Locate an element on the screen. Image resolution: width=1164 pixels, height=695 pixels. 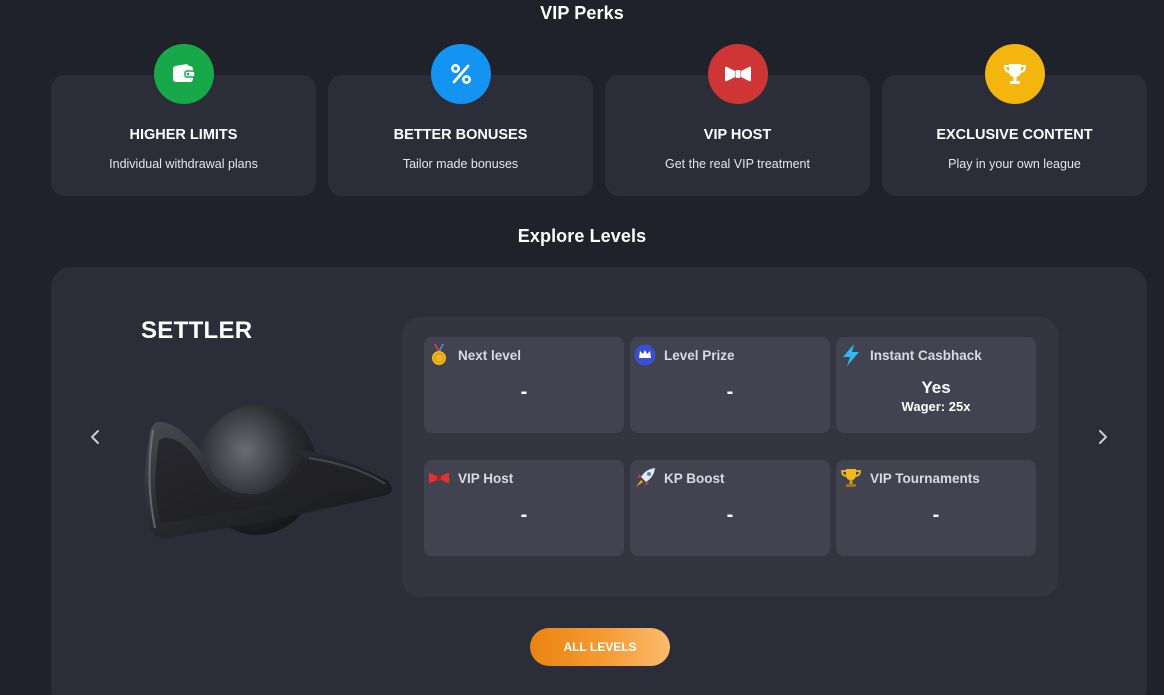
perk-card-vip-host: VIP HOST Get the real VIP treatment is located at coordinates (737, 120).